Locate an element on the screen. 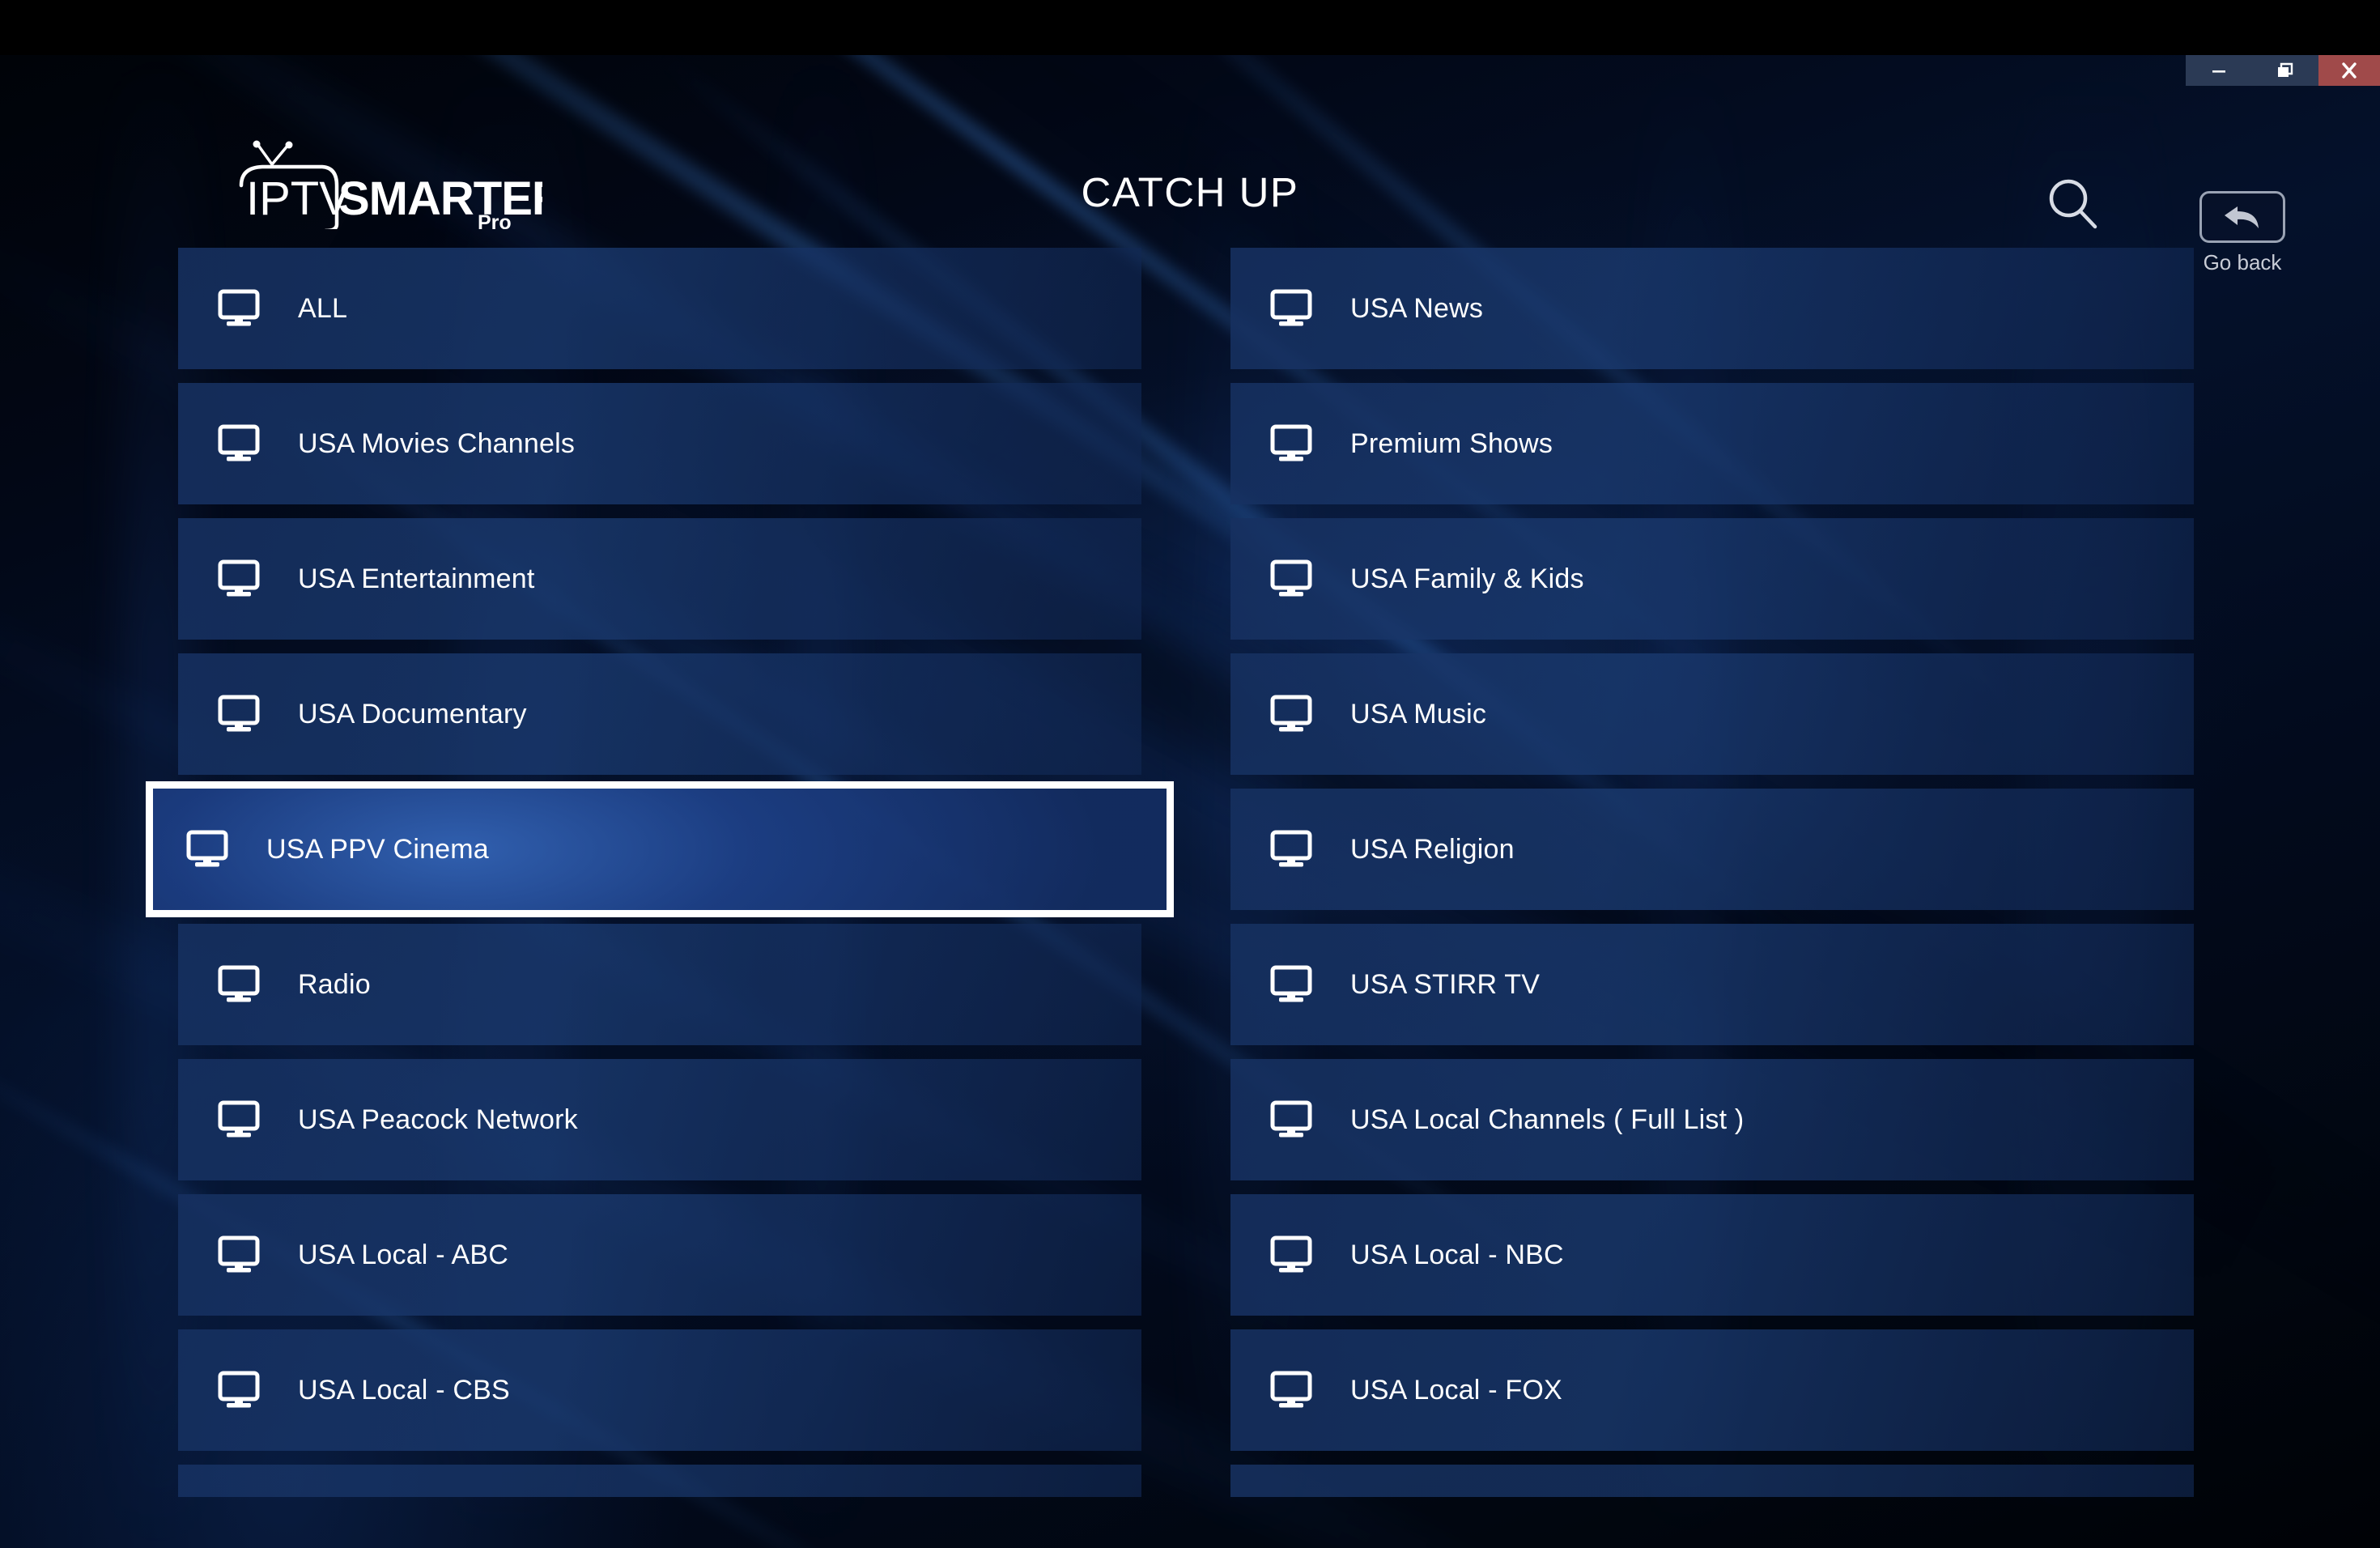  category-label: Radio is located at coordinates (335, 984).